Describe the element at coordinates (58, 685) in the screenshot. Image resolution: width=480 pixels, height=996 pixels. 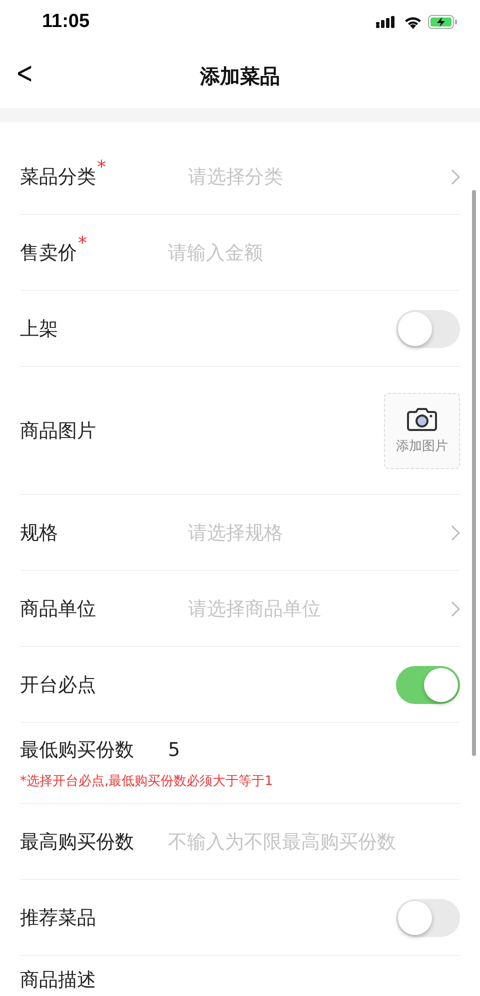
I see `field-label: 开台必点` at that location.